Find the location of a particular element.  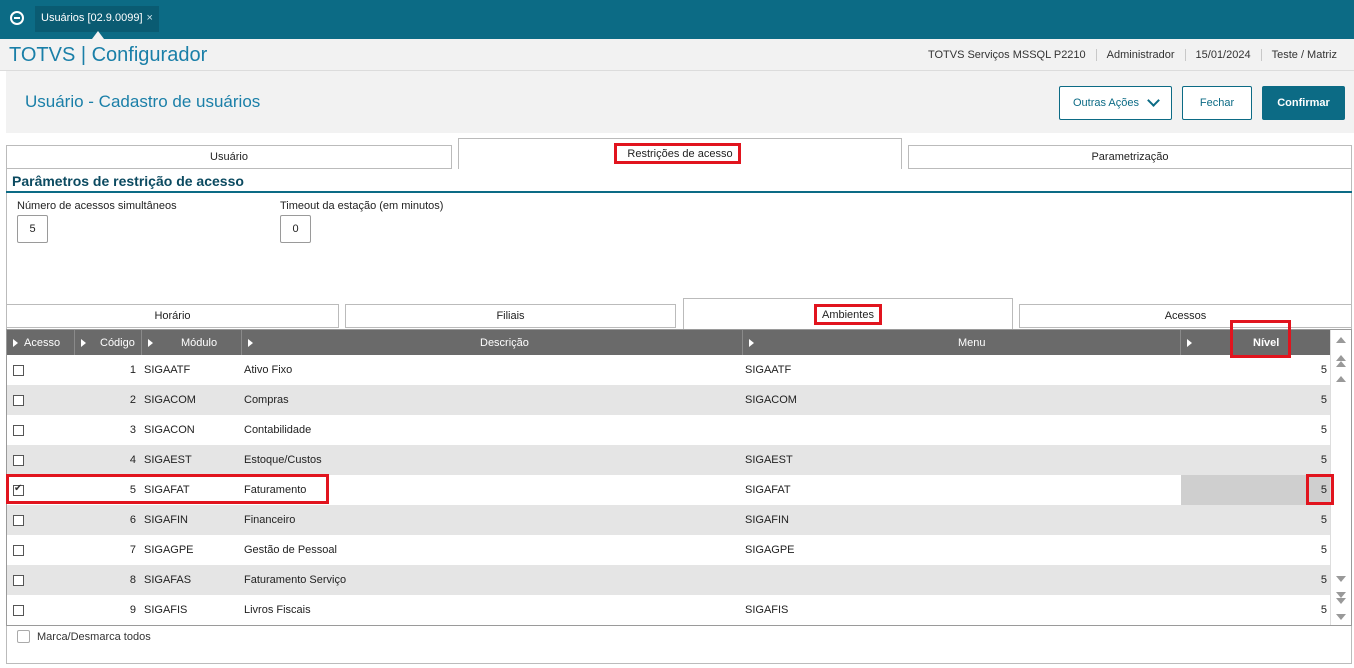

active-tab-notch is located at coordinates (98, 35).